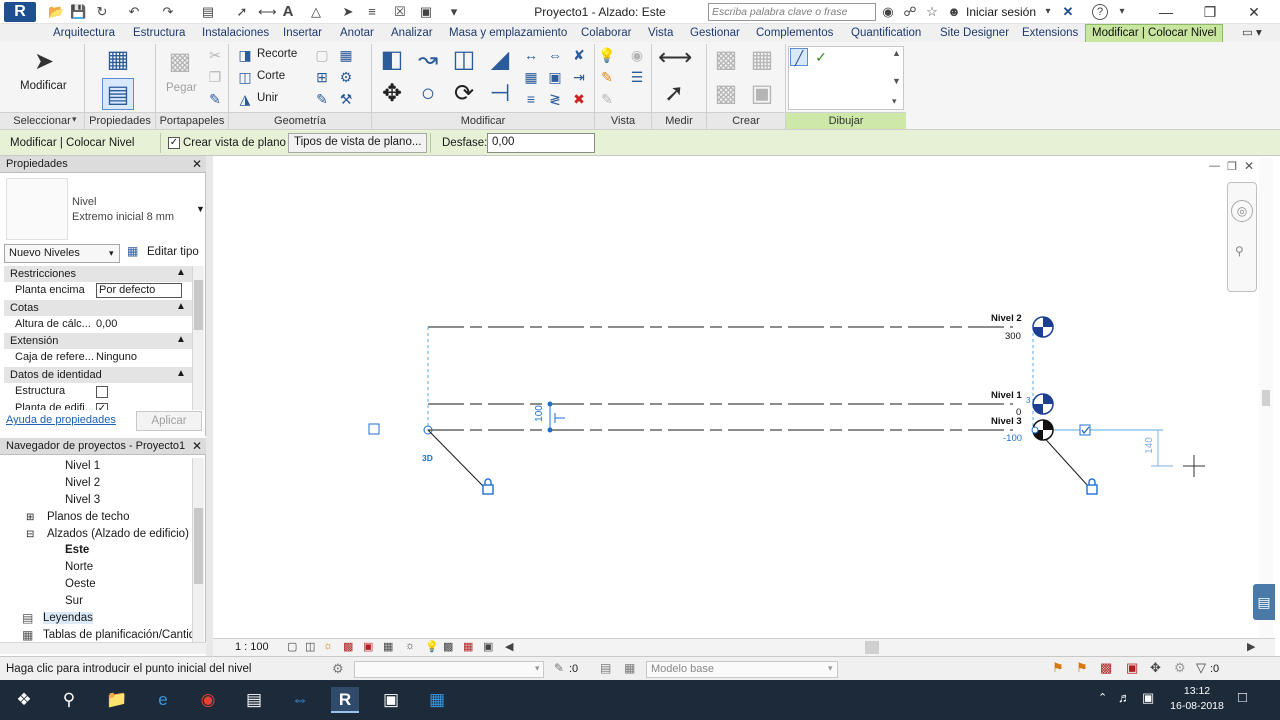 This screenshot has width=1280, height=720. What do you see at coordinates (821, 57) in the screenshot?
I see `pick-lines-icon: ✓` at bounding box center [821, 57].